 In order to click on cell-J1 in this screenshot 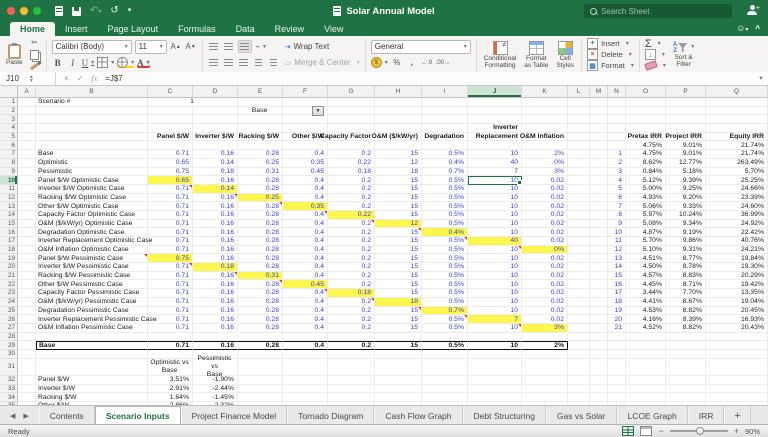, I will do `click(495, 102)`.